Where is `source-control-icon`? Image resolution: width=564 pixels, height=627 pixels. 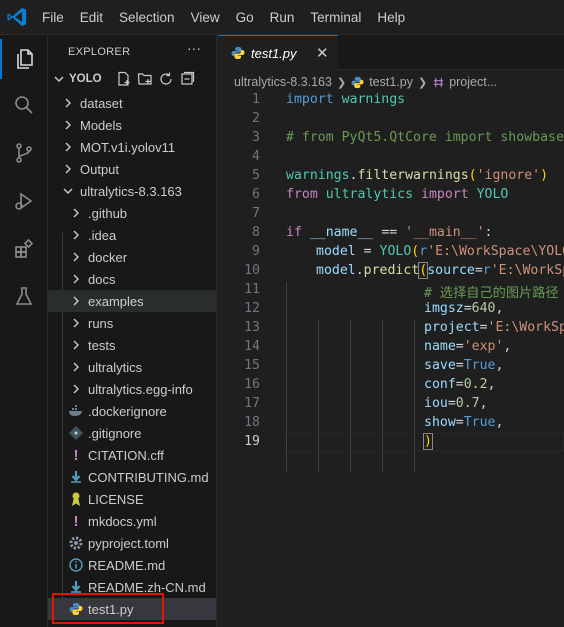 source-control-icon is located at coordinates (24, 153).